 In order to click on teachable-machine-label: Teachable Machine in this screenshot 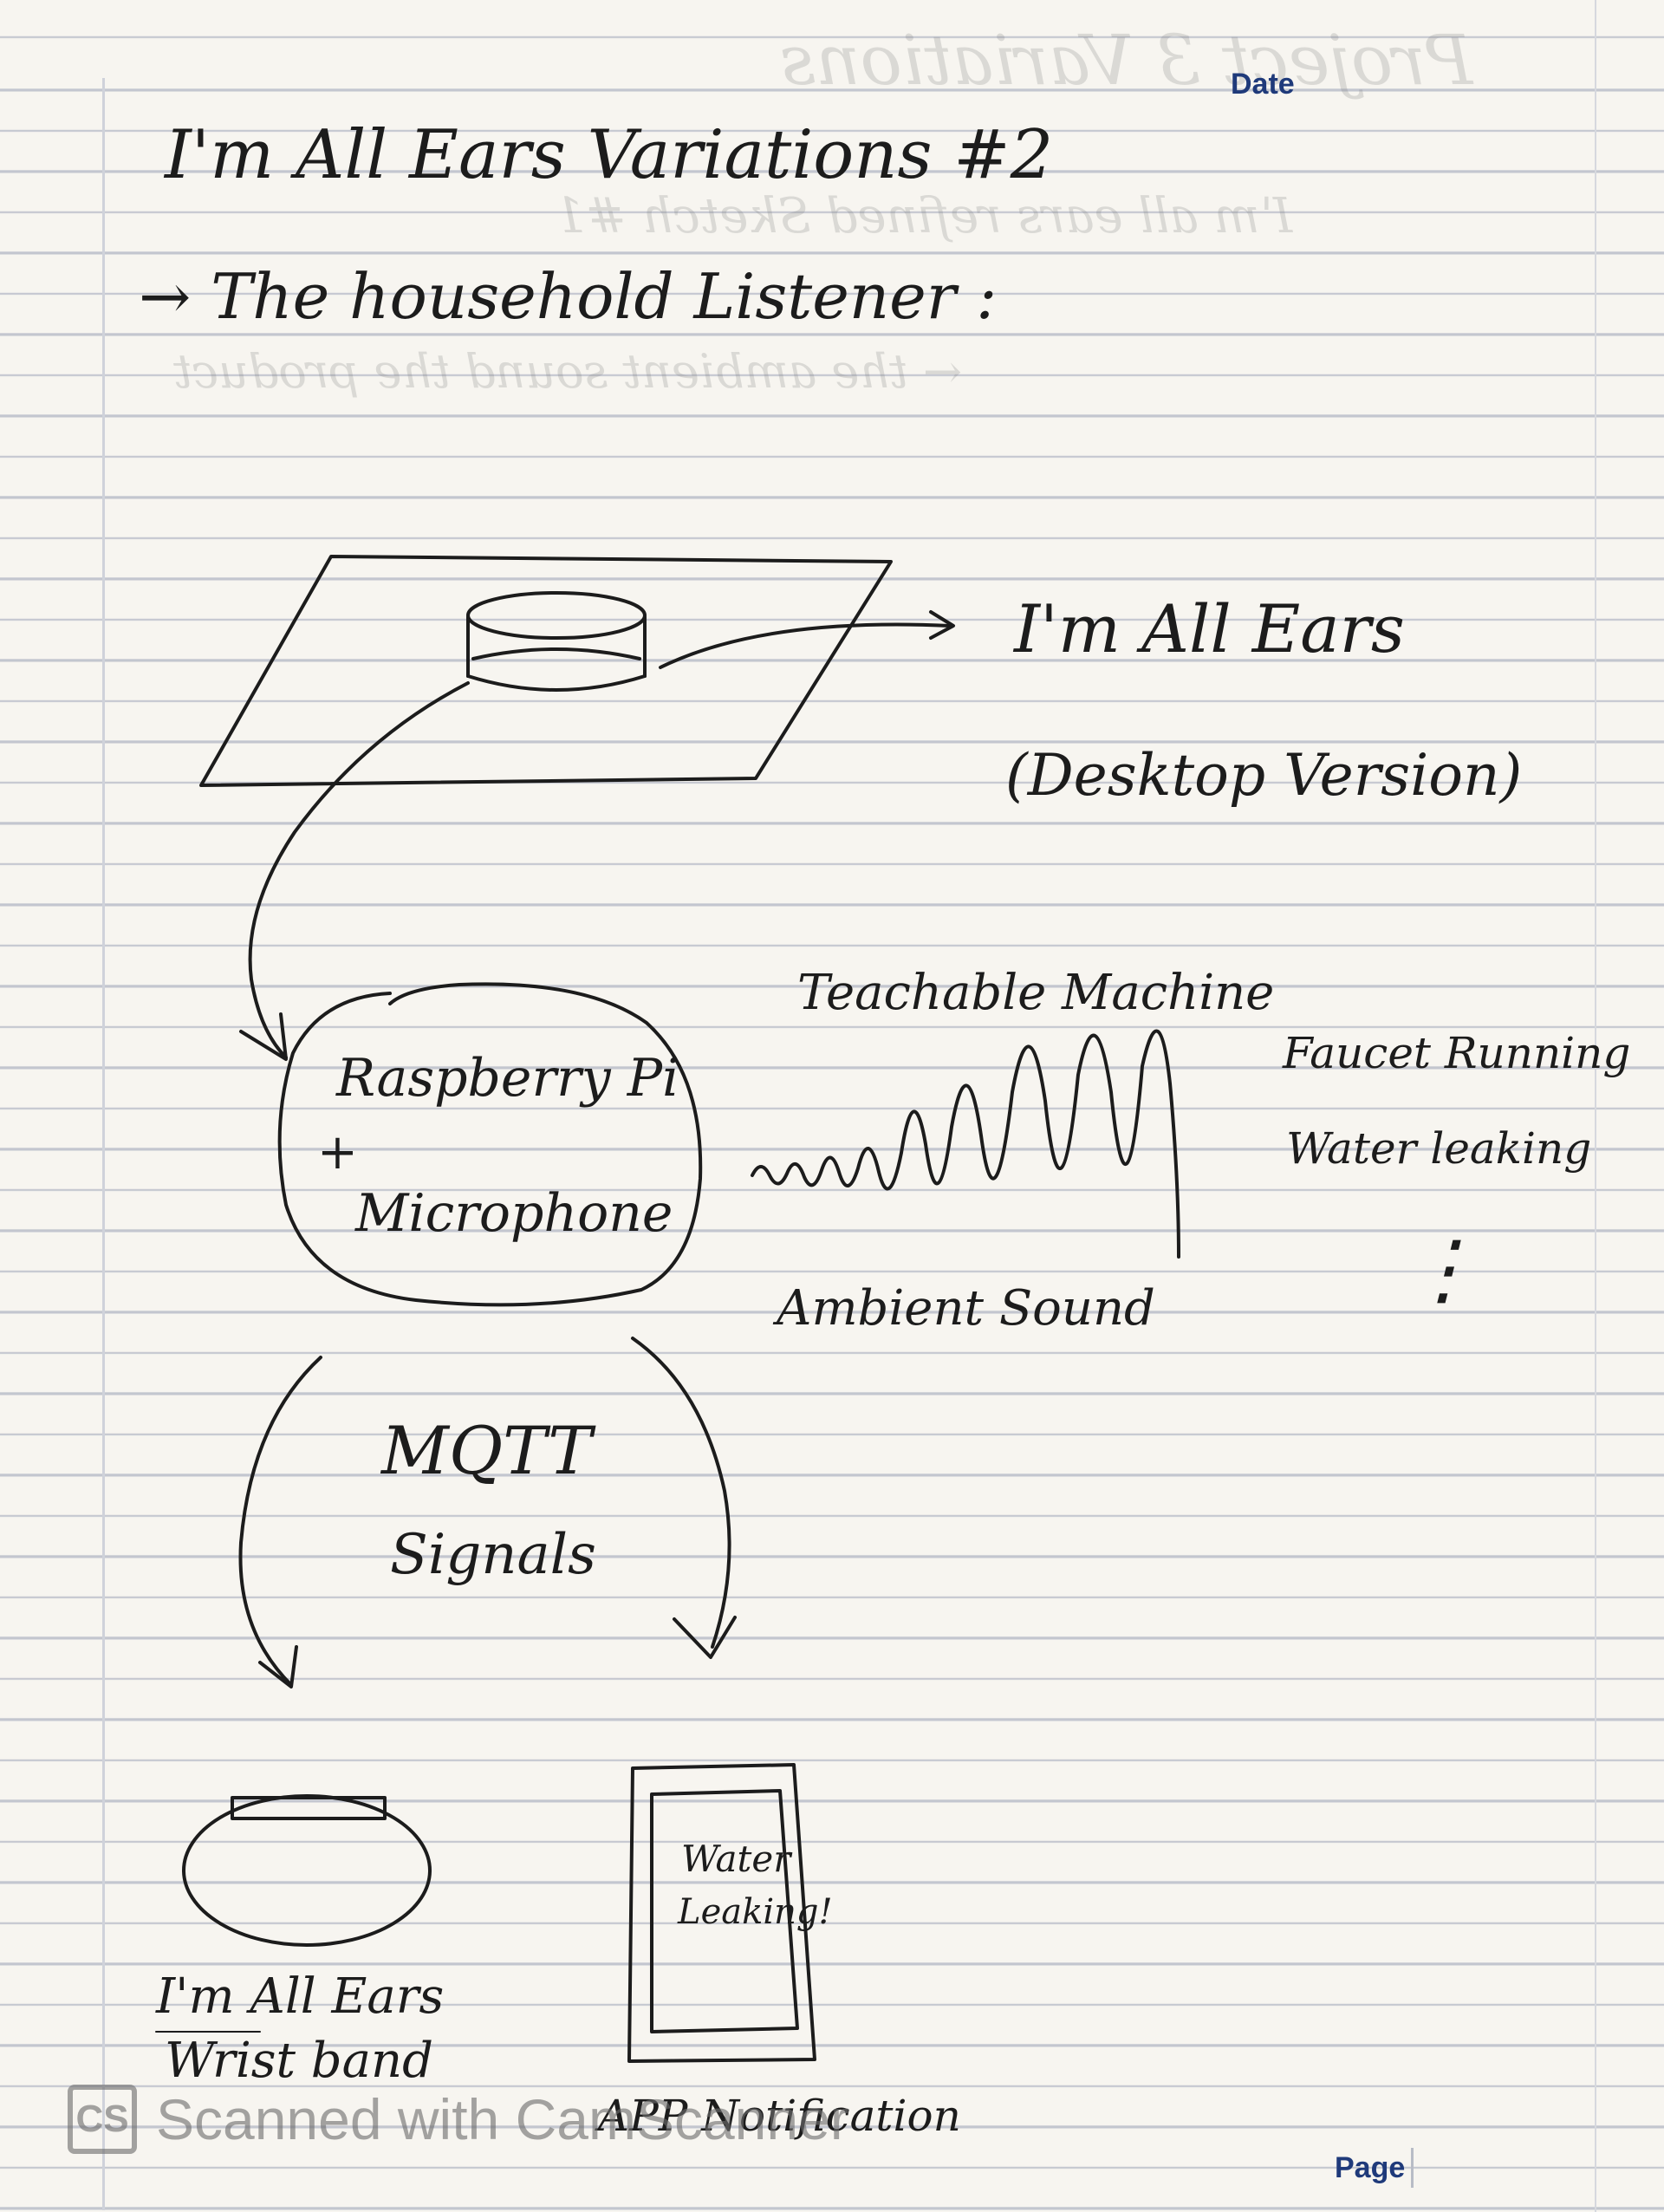, I will do `click(1036, 993)`.